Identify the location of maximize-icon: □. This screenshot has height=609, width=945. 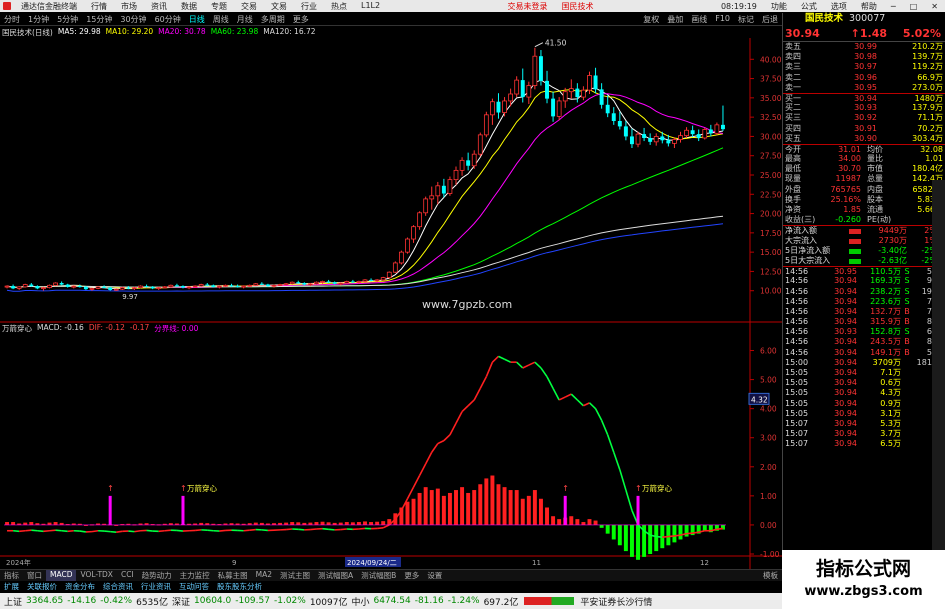
(914, 6).